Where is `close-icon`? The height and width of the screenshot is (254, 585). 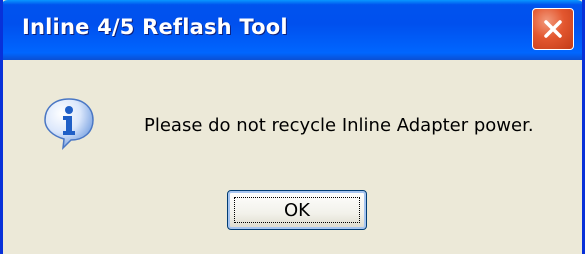
close-icon is located at coordinates (553, 29).